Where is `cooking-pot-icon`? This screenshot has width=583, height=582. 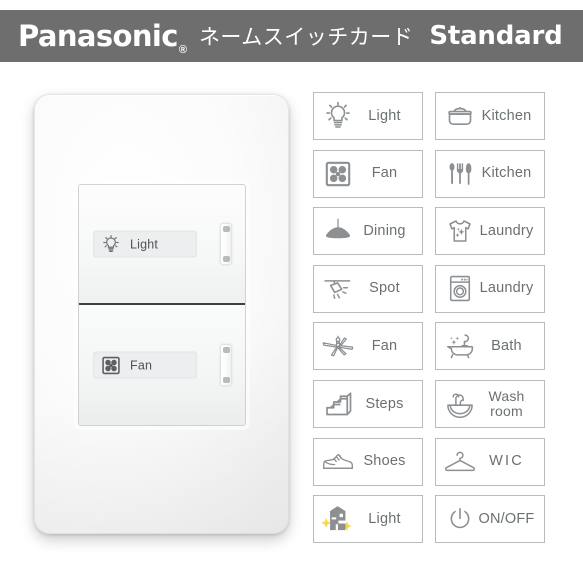 cooking-pot-icon is located at coordinates (460, 116).